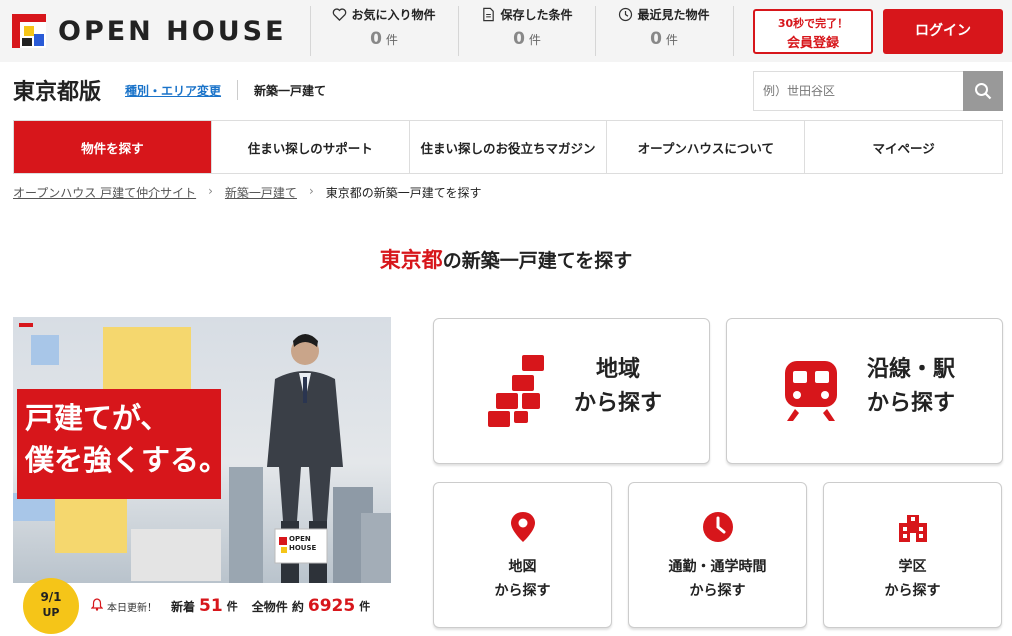  I want to click on register-label: 会員登録, so click(812, 43).